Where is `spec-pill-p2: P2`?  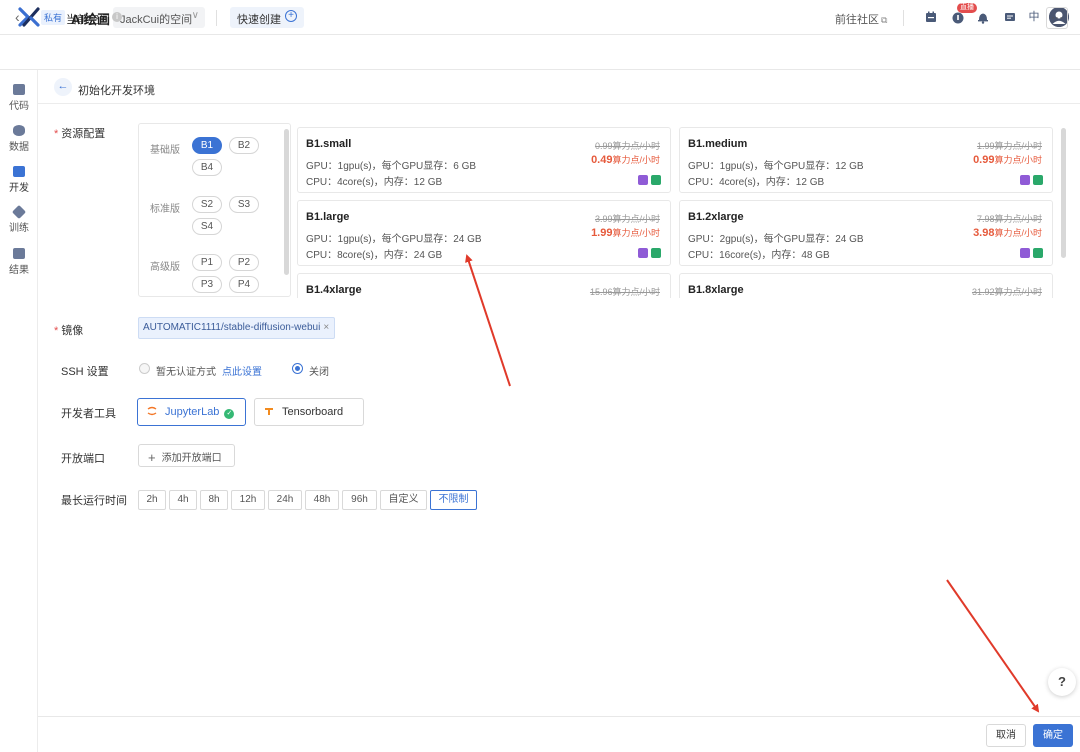
spec-pill-p2: P2 is located at coordinates (244, 262).